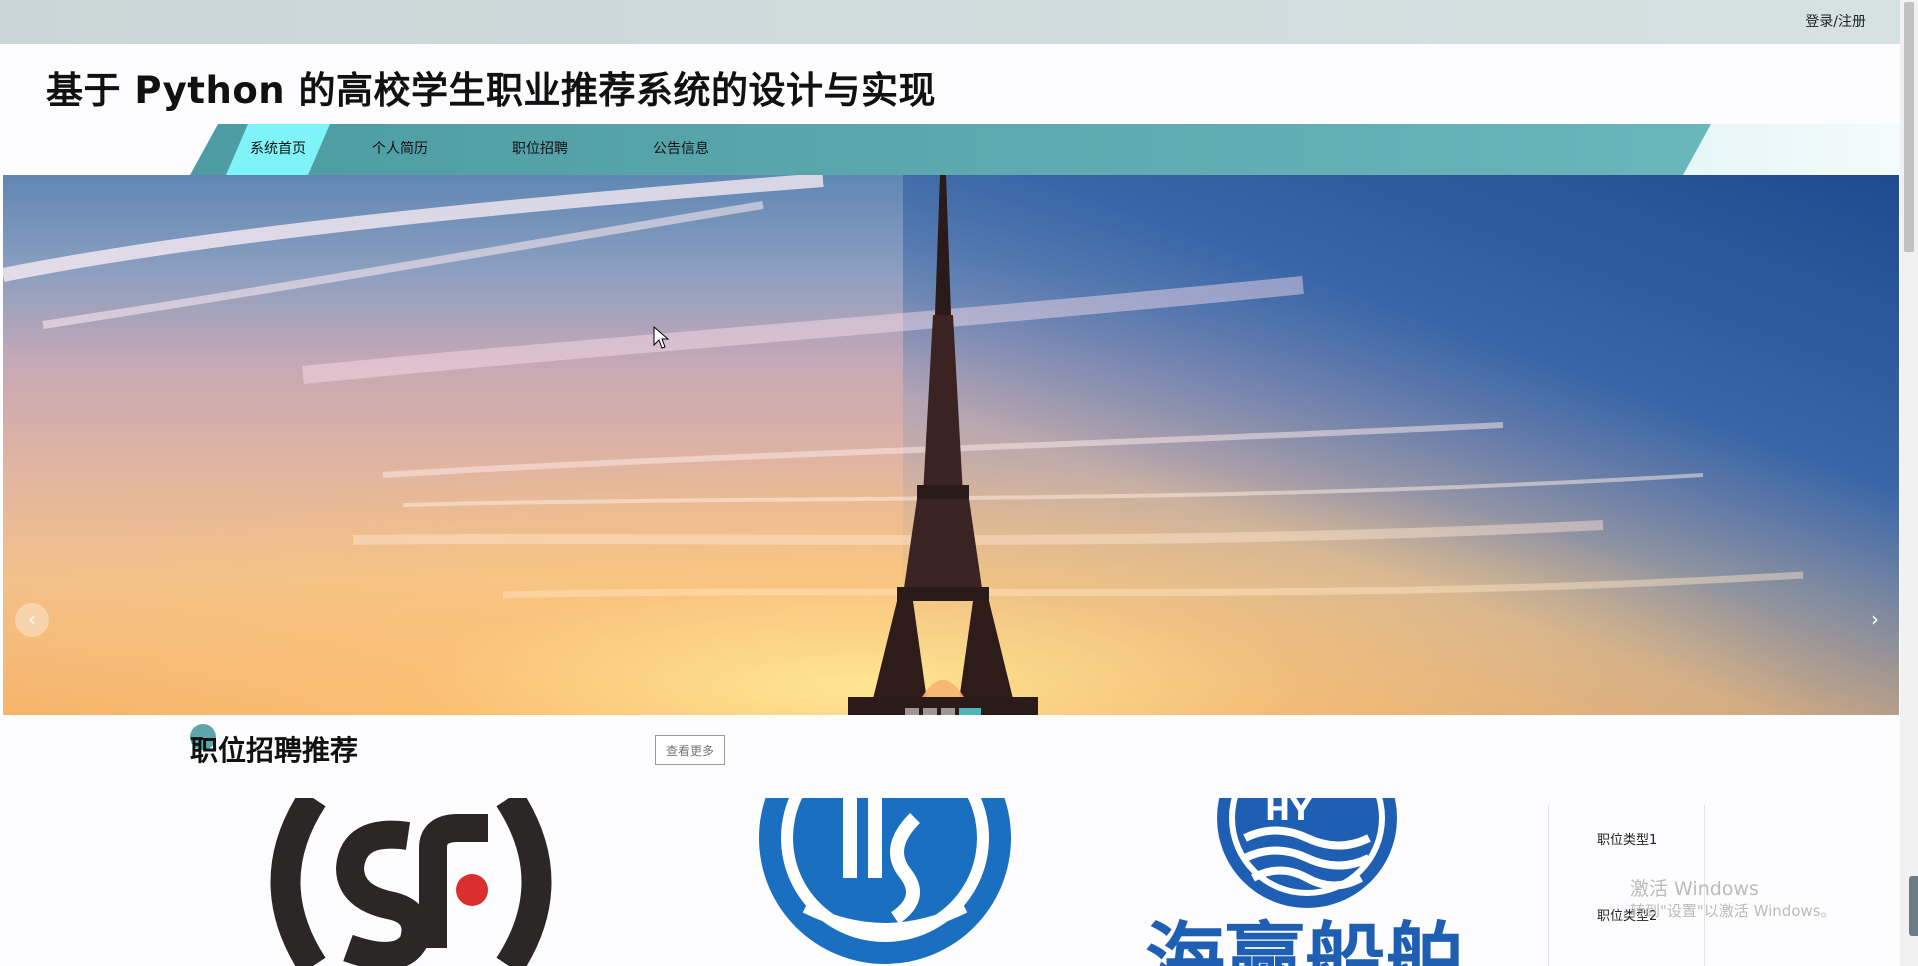 The height and width of the screenshot is (966, 1918). I want to click on ship-circle-logo, so click(885, 881).